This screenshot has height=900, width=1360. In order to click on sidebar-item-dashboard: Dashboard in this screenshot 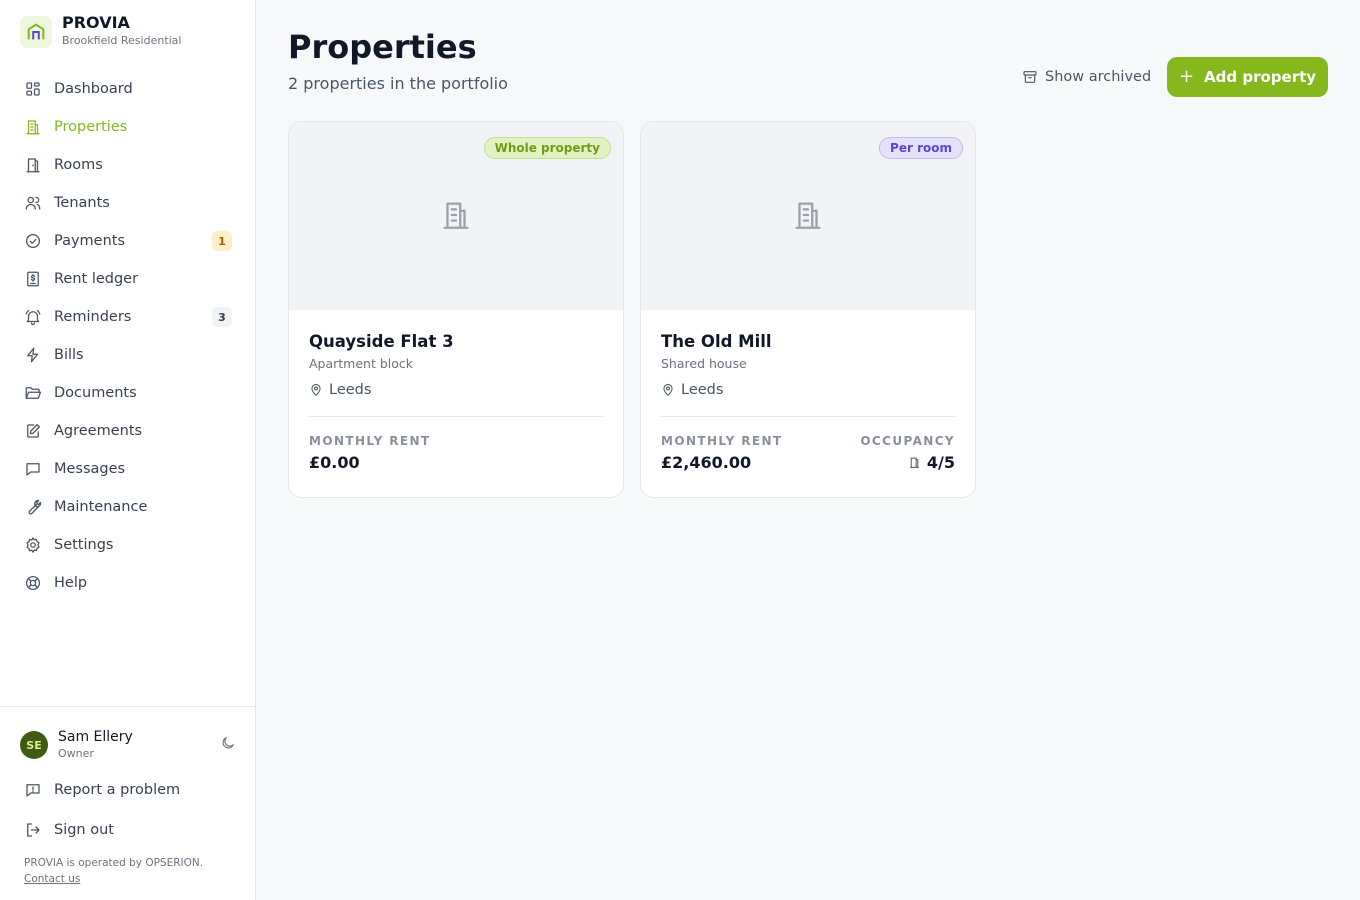, I will do `click(128, 89)`.